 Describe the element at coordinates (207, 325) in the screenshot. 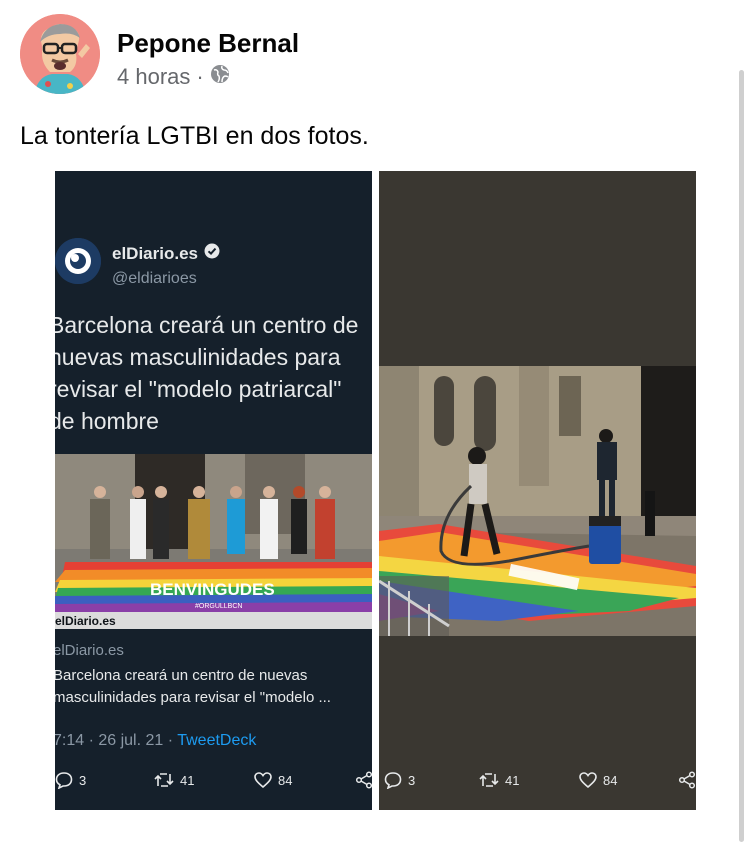

I see `tweet-line: Barcelona creará un centro de` at that location.